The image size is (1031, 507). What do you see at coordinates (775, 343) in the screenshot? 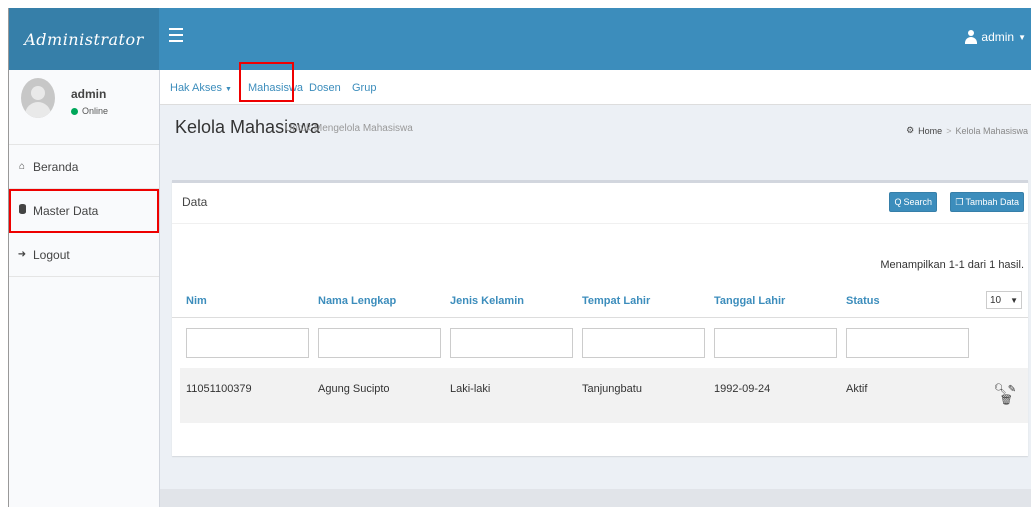
I see `filter-tanggal-lahir` at bounding box center [775, 343].